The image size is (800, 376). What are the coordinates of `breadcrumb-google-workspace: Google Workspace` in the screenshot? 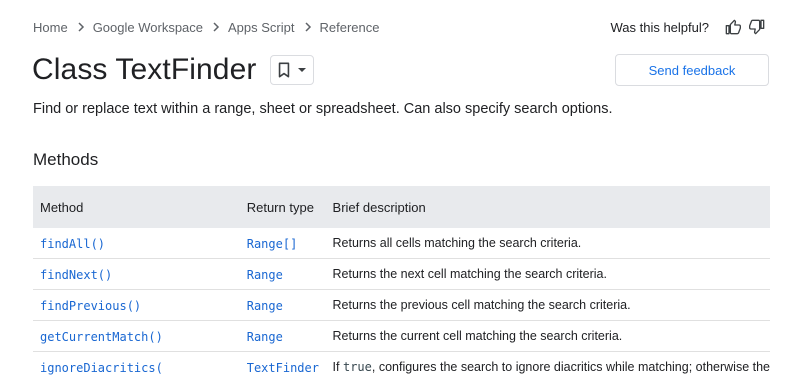 It's located at (148, 27).